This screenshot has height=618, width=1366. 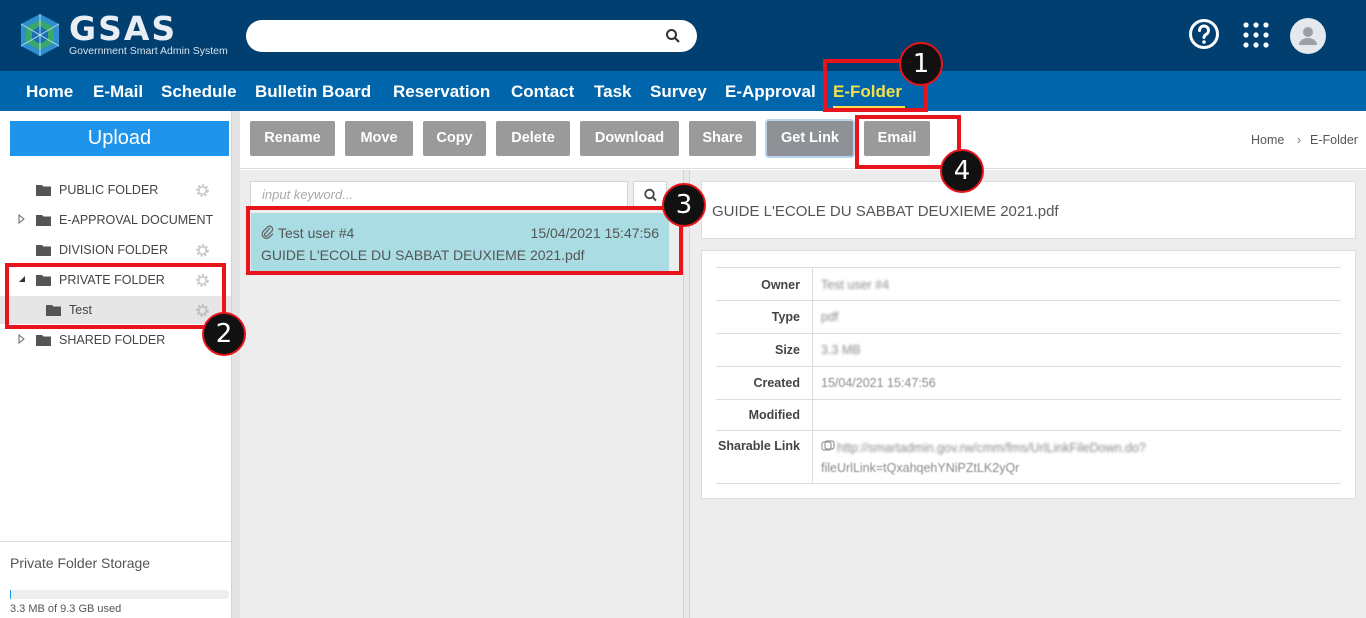 I want to click on info-label: Sharable Link, so click(x=759, y=446).